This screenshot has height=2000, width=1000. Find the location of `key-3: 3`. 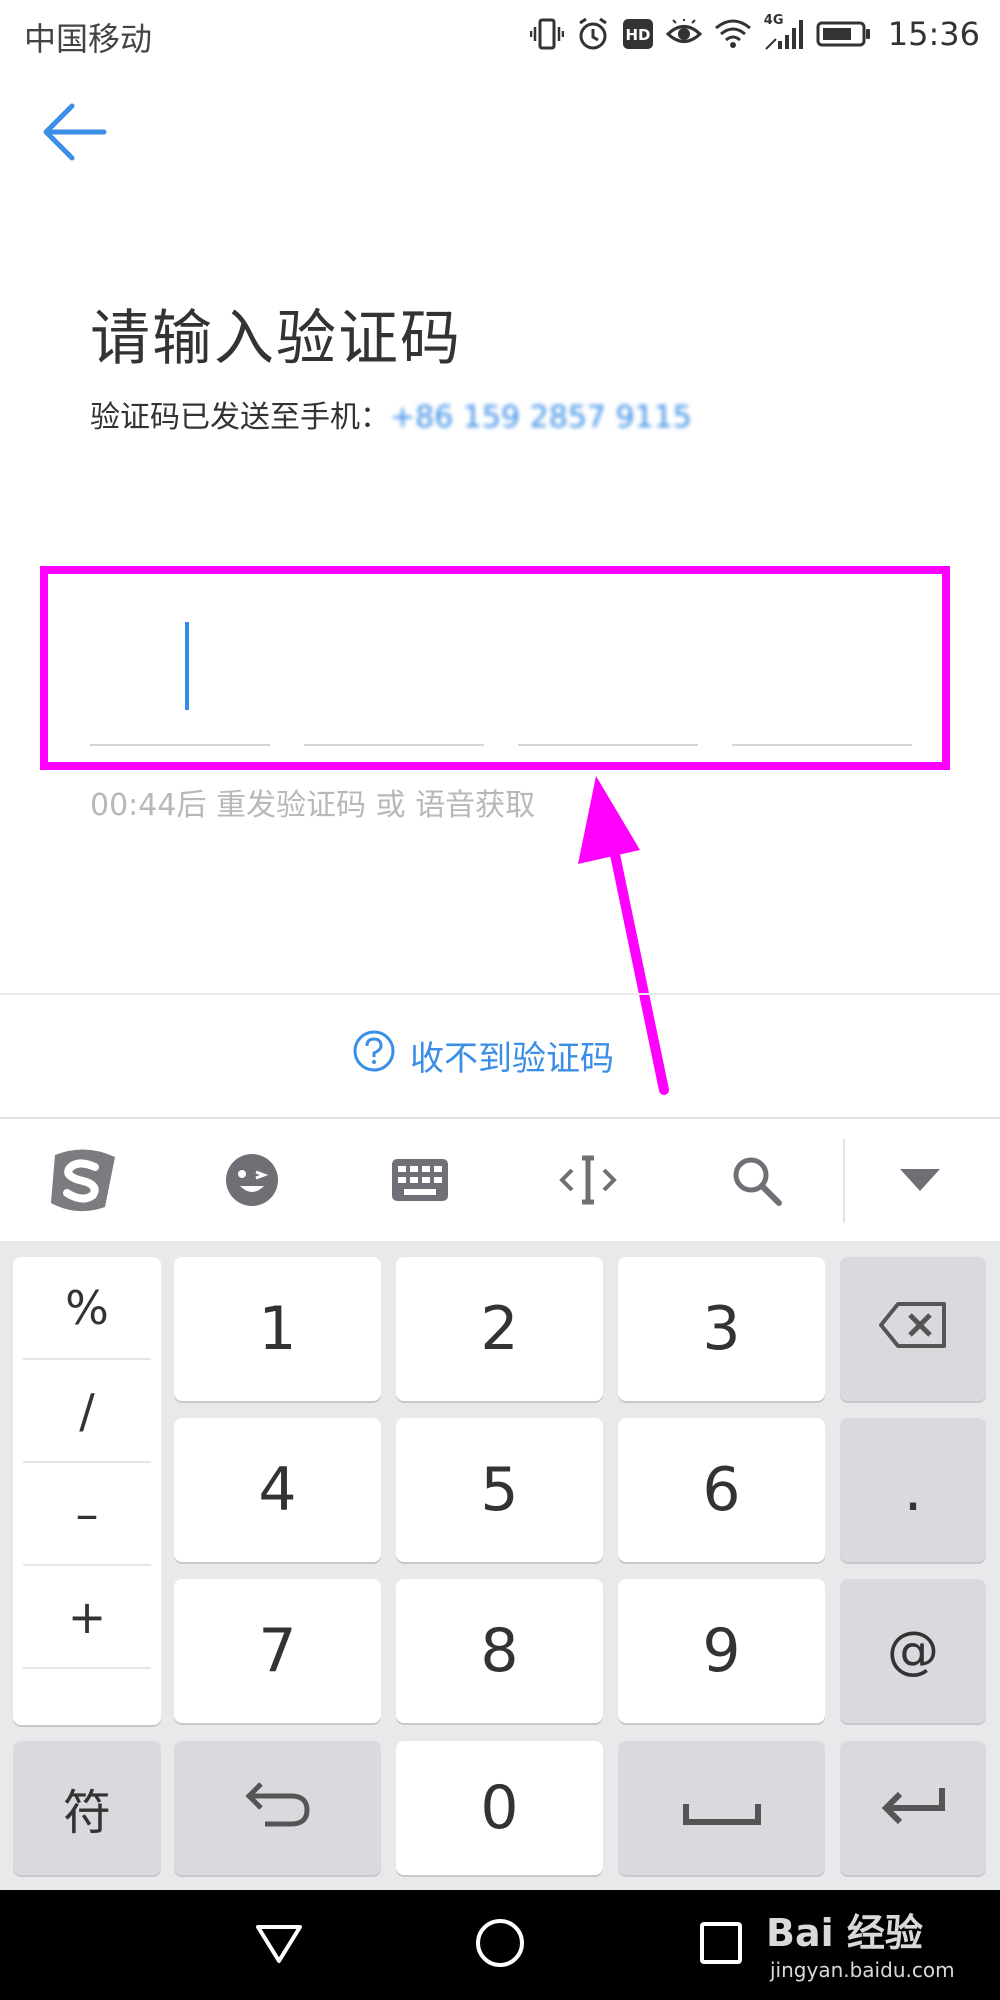

key-3: 3 is located at coordinates (721, 1329).